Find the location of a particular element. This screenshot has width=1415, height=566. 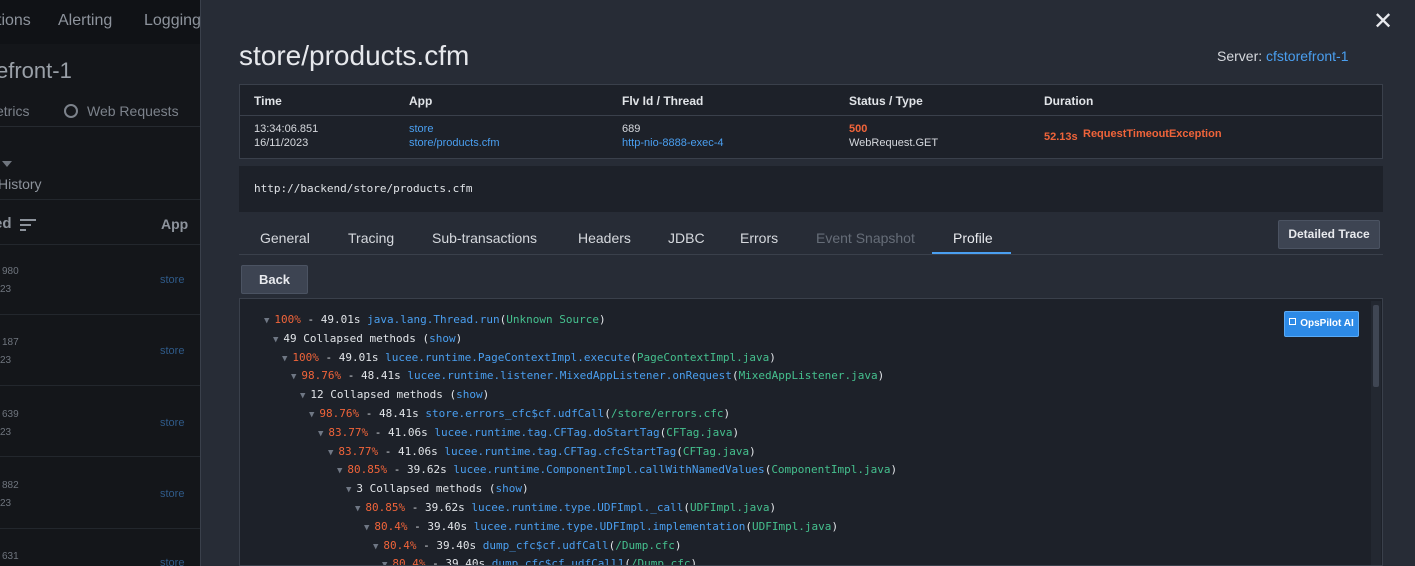

server-link: cfstorefront-1 is located at coordinates (1307, 56).